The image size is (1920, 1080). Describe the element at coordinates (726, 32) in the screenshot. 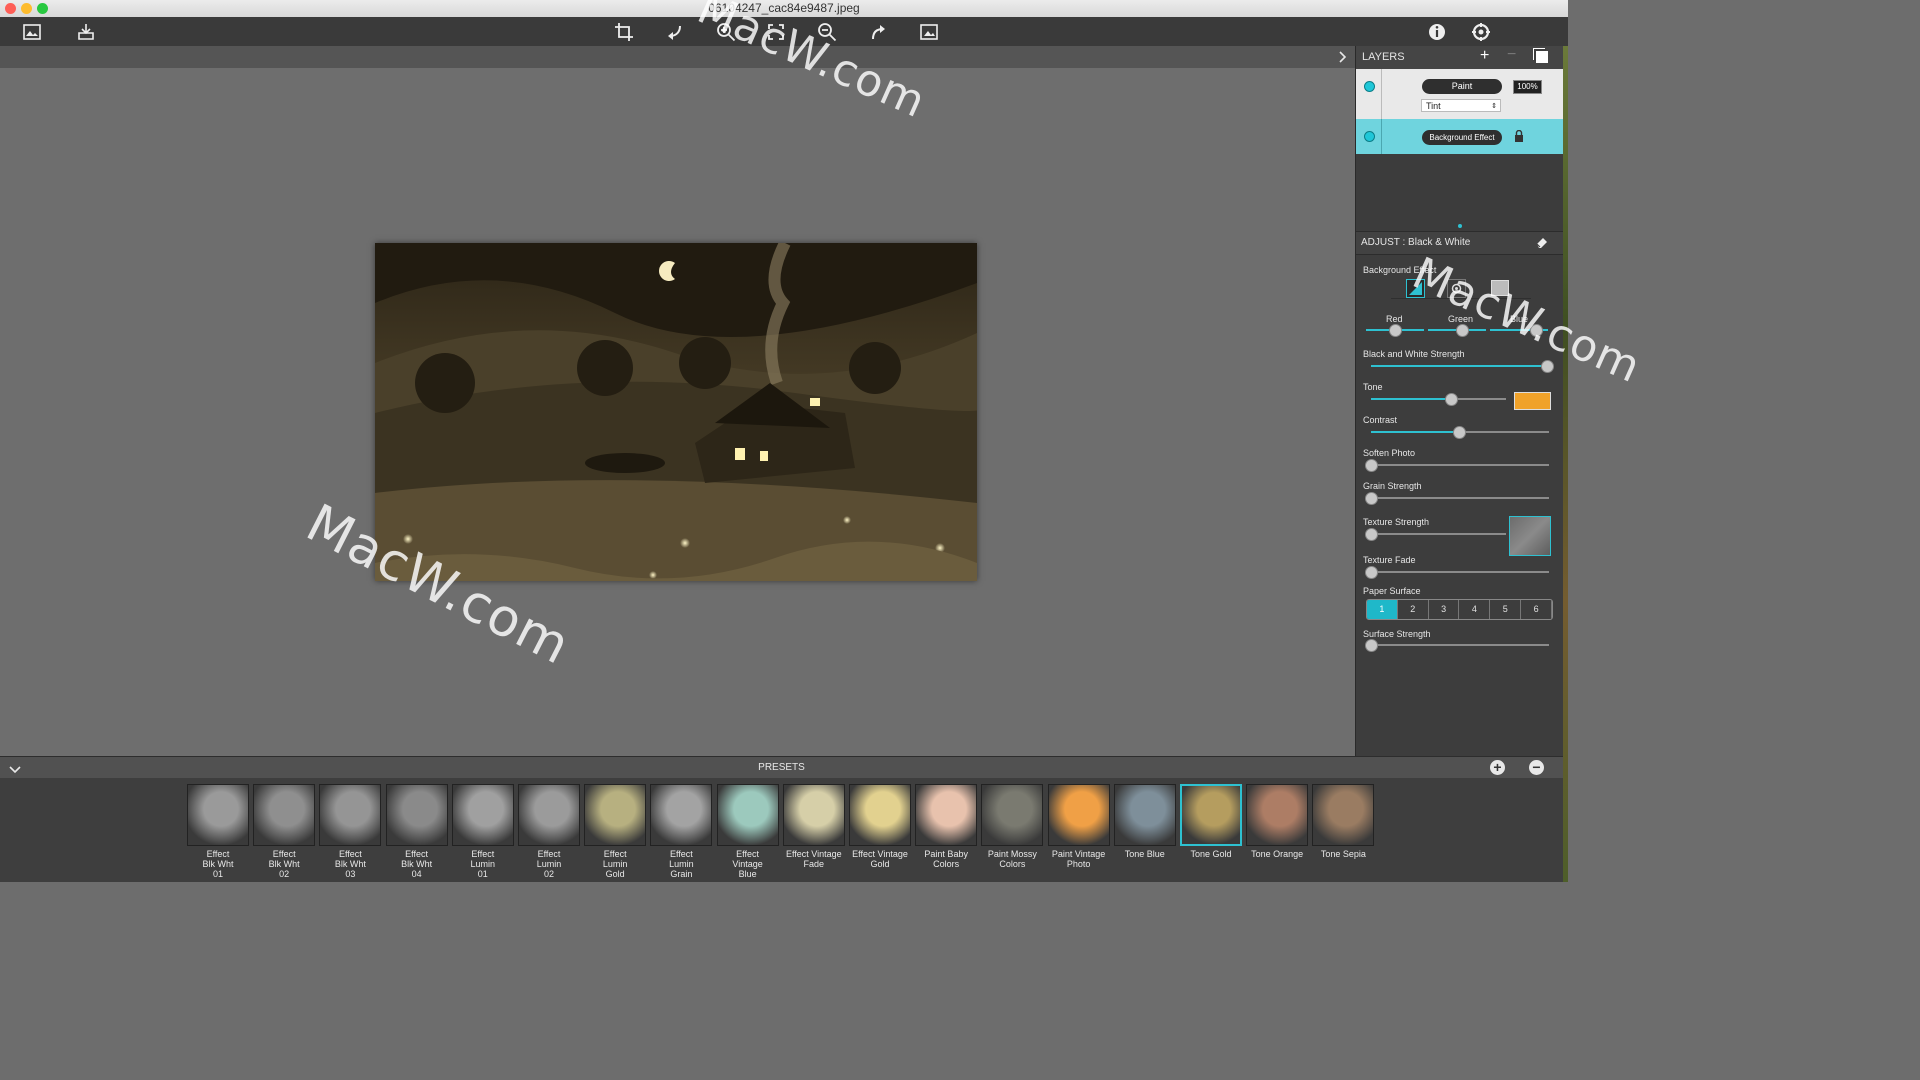

I see `zoom-in-icon` at that location.